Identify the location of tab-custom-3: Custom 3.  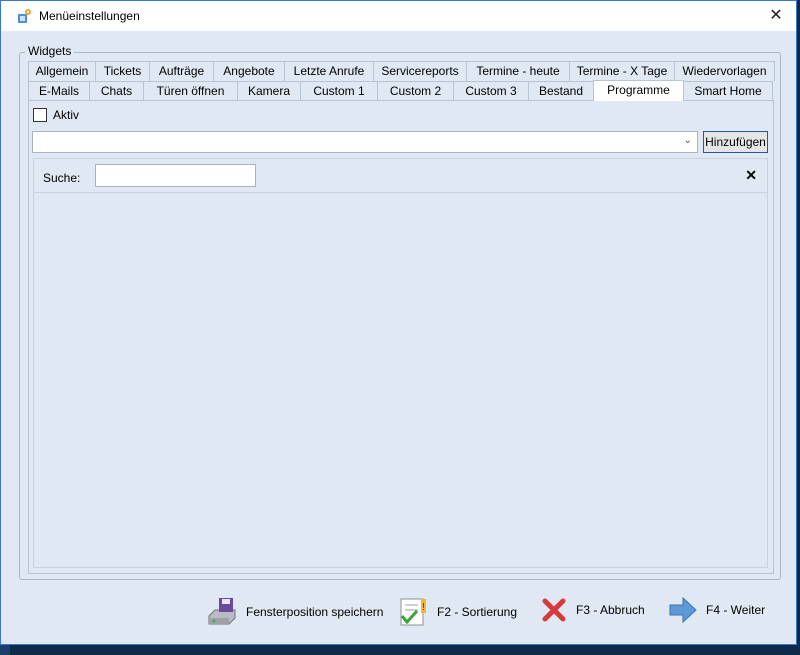
(491, 91).